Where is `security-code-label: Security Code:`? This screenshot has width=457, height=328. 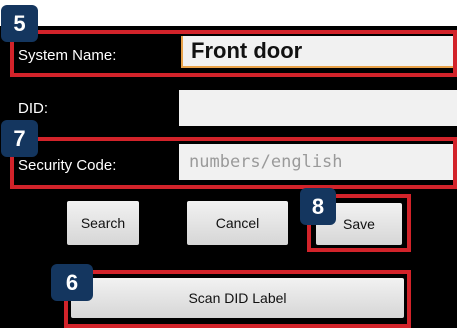
security-code-label: Security Code: is located at coordinates (67, 165).